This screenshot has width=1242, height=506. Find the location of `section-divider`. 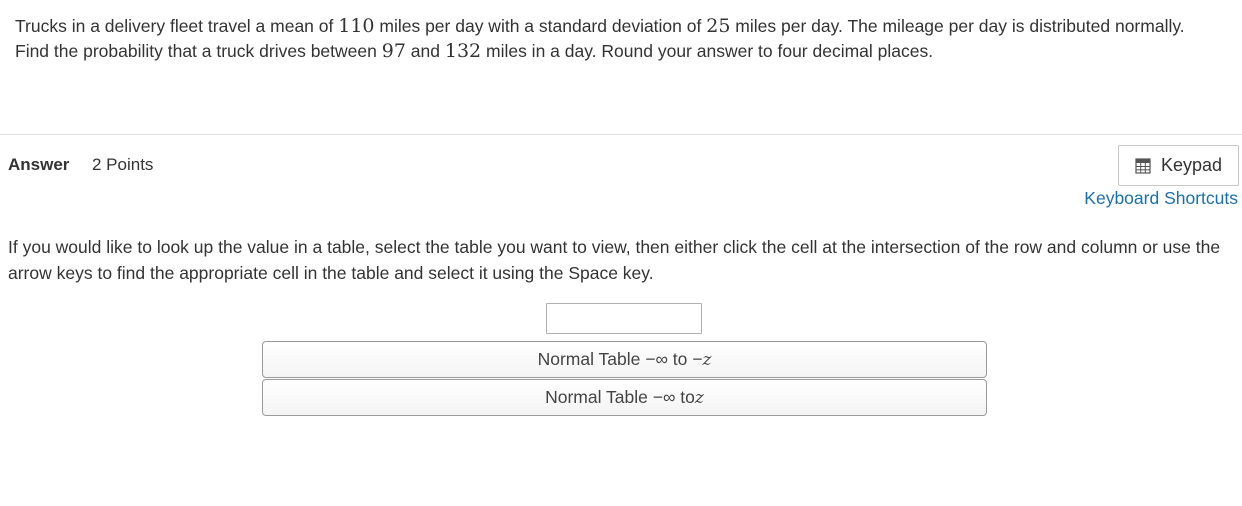

section-divider is located at coordinates (621, 134).